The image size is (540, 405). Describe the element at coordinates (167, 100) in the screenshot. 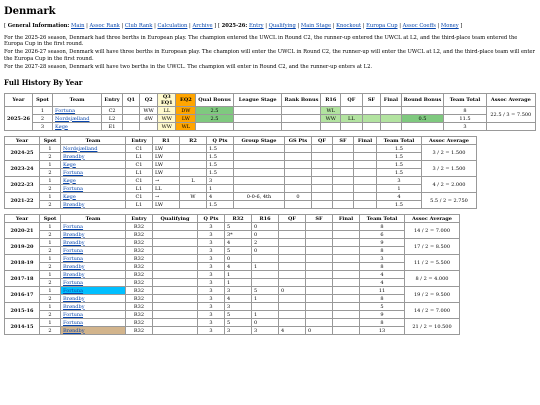

I see `column-header: Q3 EQ1` at that location.